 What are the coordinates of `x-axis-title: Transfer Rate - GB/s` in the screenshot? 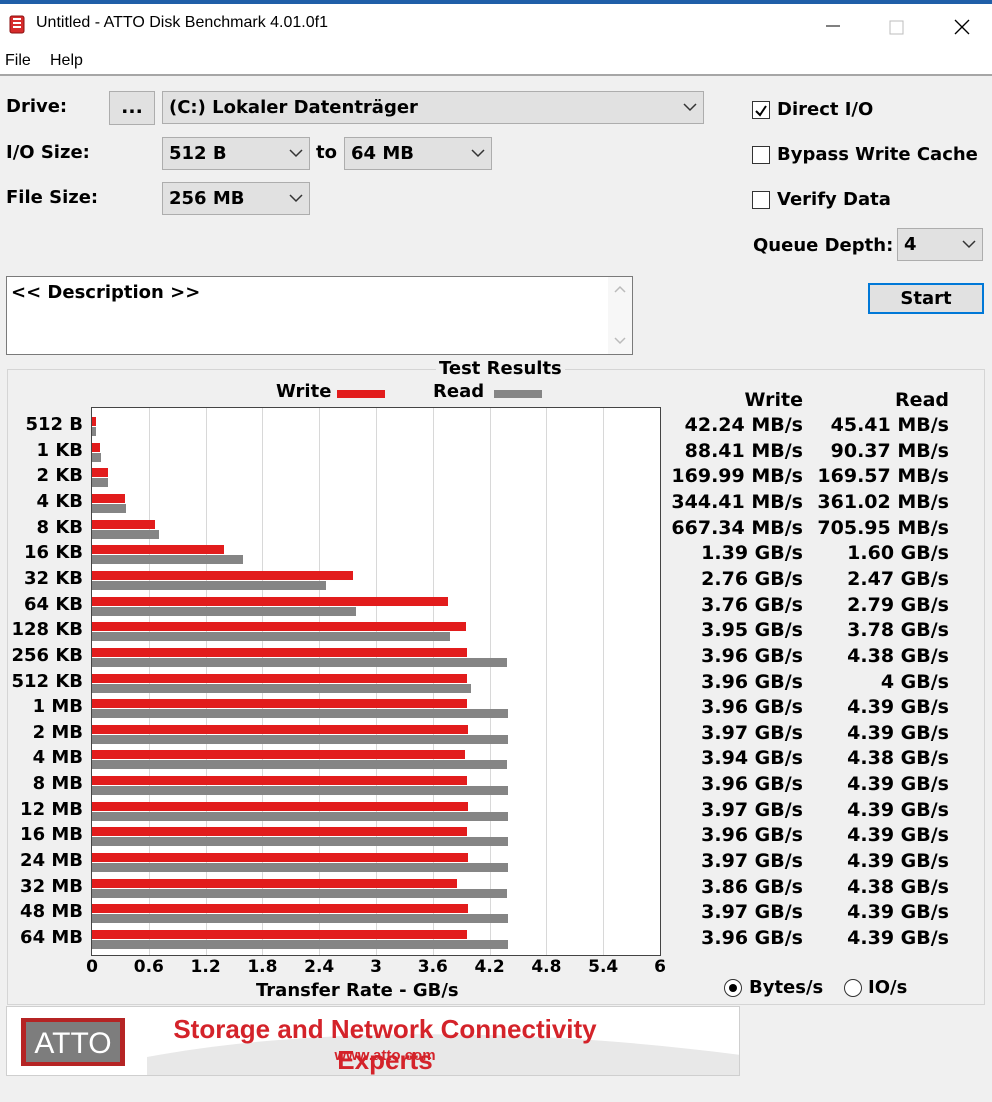 It's located at (357, 990).